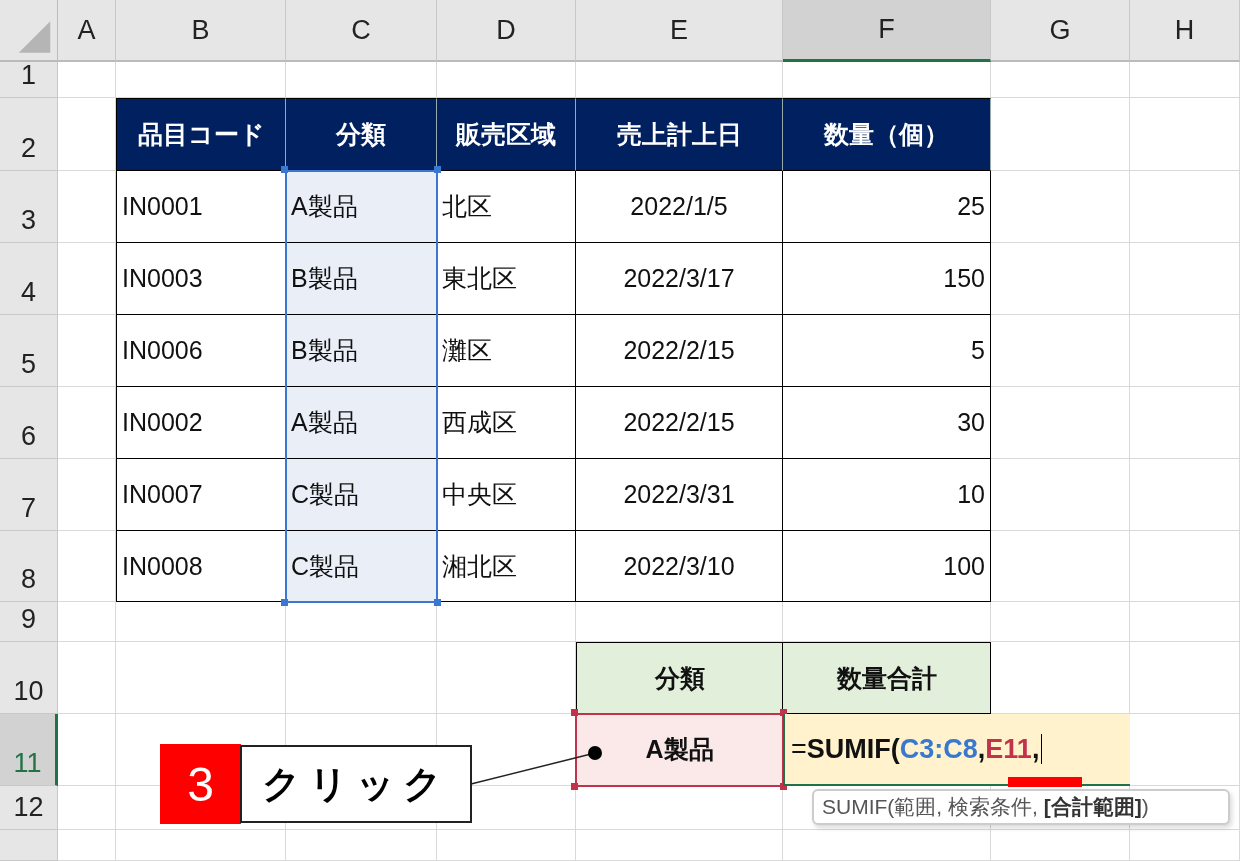 Image resolution: width=1240 pixels, height=861 pixels. I want to click on row-header: 5, so click(29, 351).